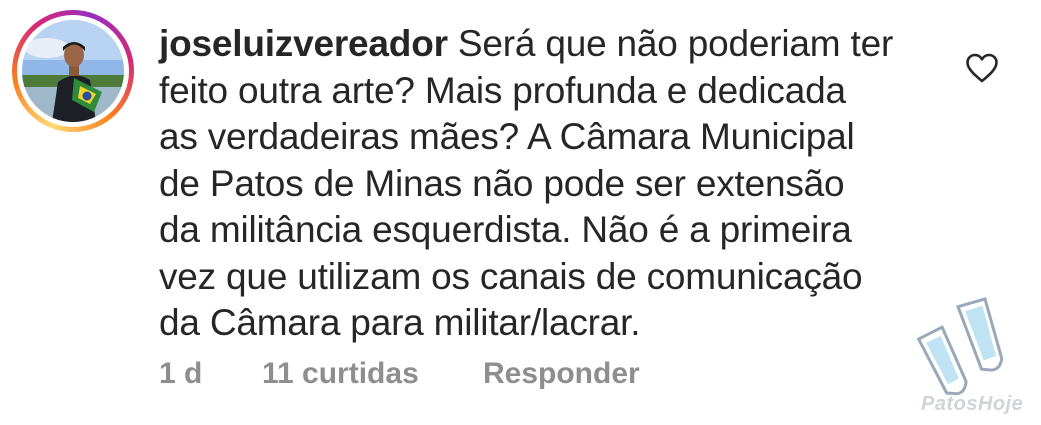  I want to click on like-comment-button, so click(982, 68).